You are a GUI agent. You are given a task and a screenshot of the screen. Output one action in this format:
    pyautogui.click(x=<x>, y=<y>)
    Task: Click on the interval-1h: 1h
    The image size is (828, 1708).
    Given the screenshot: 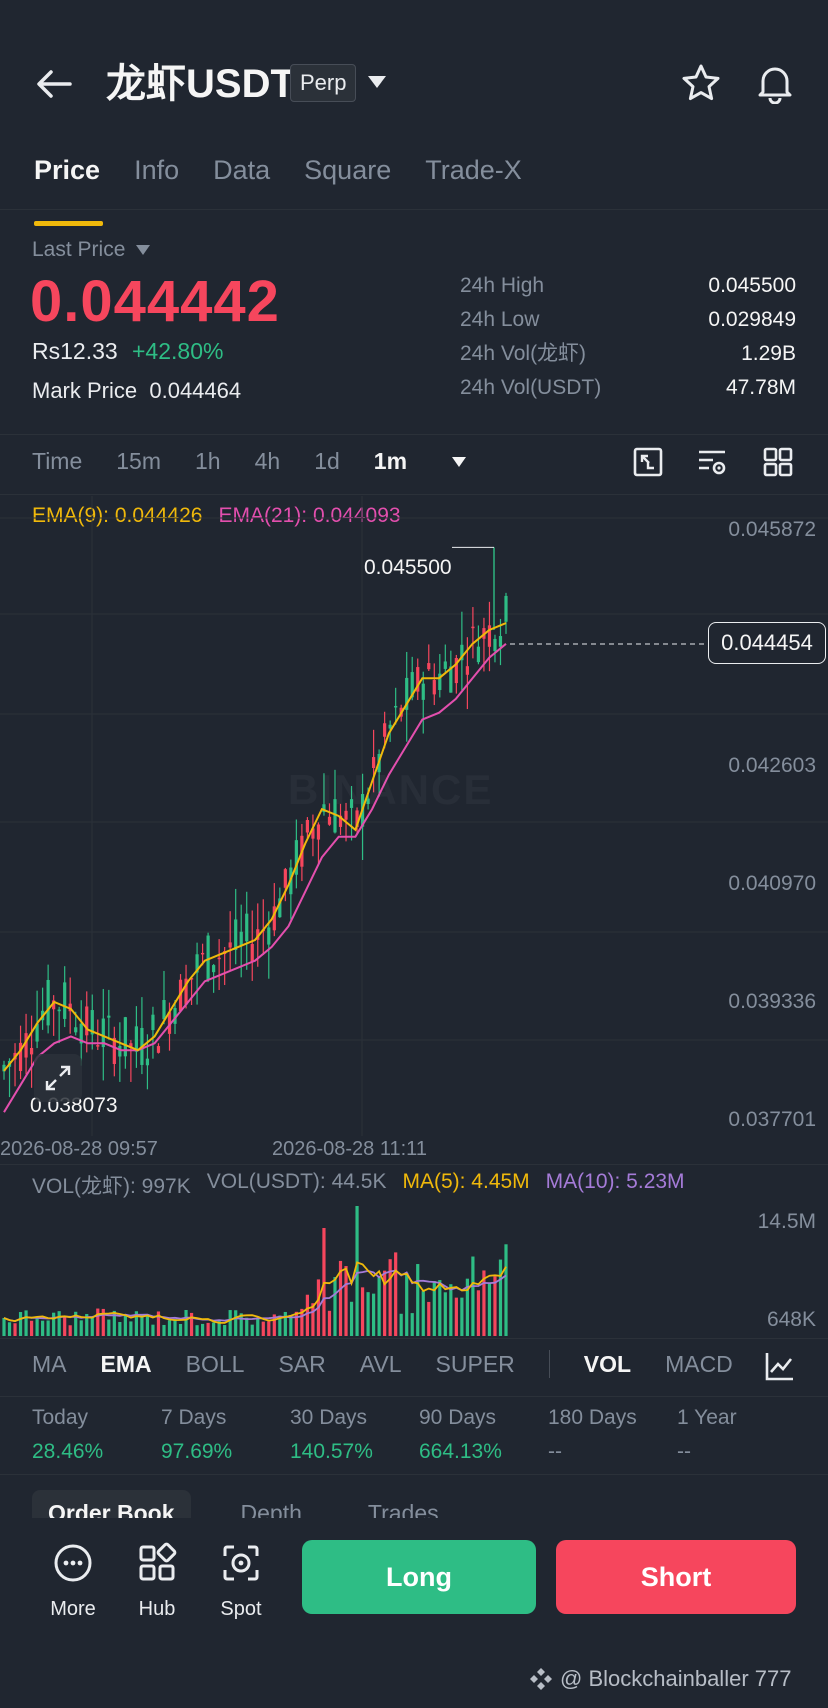 What is the action you would take?
    pyautogui.click(x=208, y=461)
    